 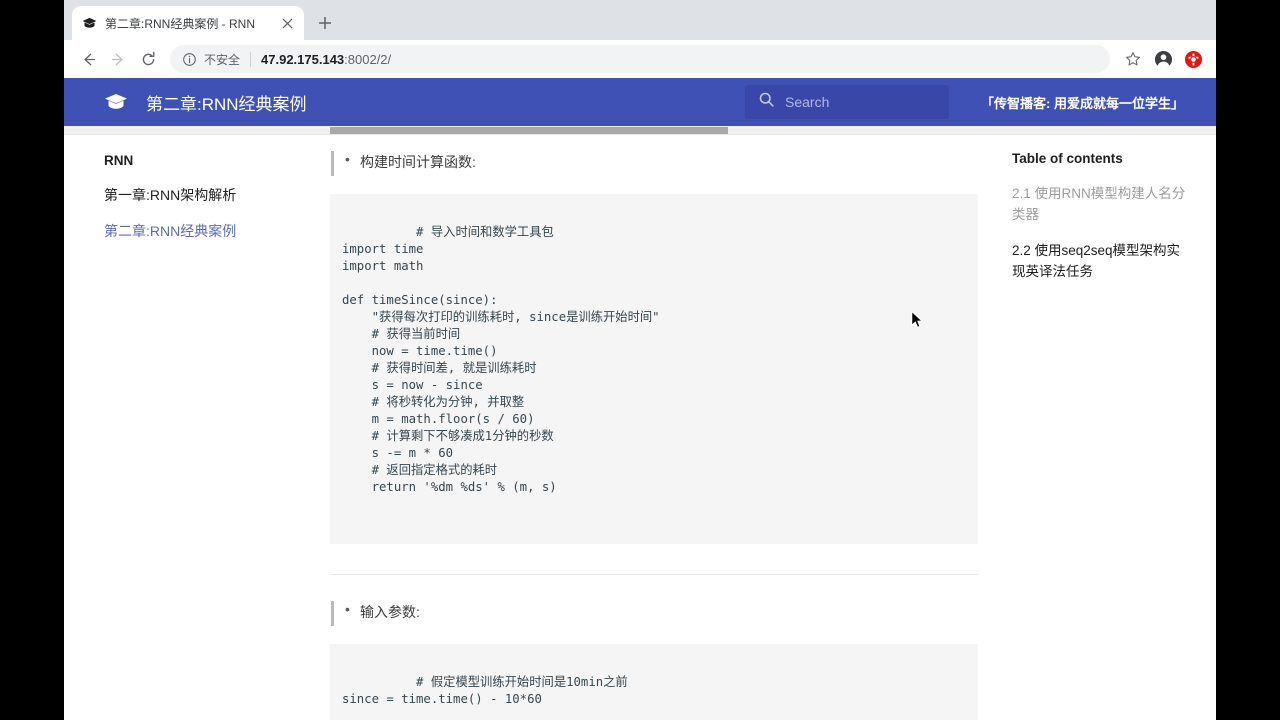 I want to click on admonition-block: 输入参数:, so click(x=654, y=613).